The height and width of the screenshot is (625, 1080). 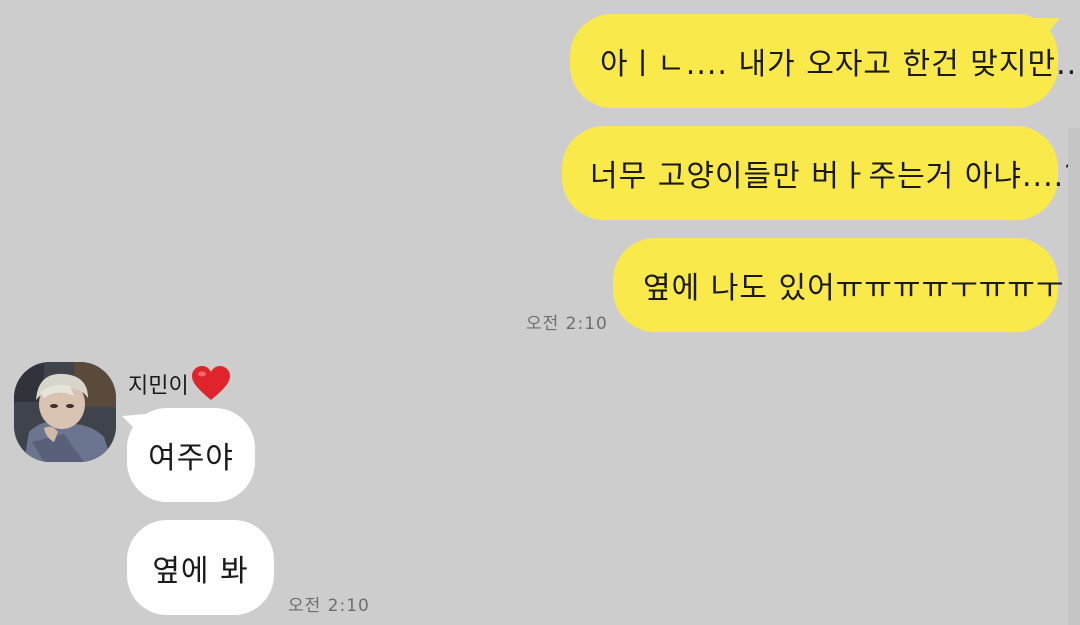 I want to click on sent-message-bubble: 옆에 나도 있어ㅠㅠㅠㅠㅜㅠㅠㅜ, so click(x=838, y=285).